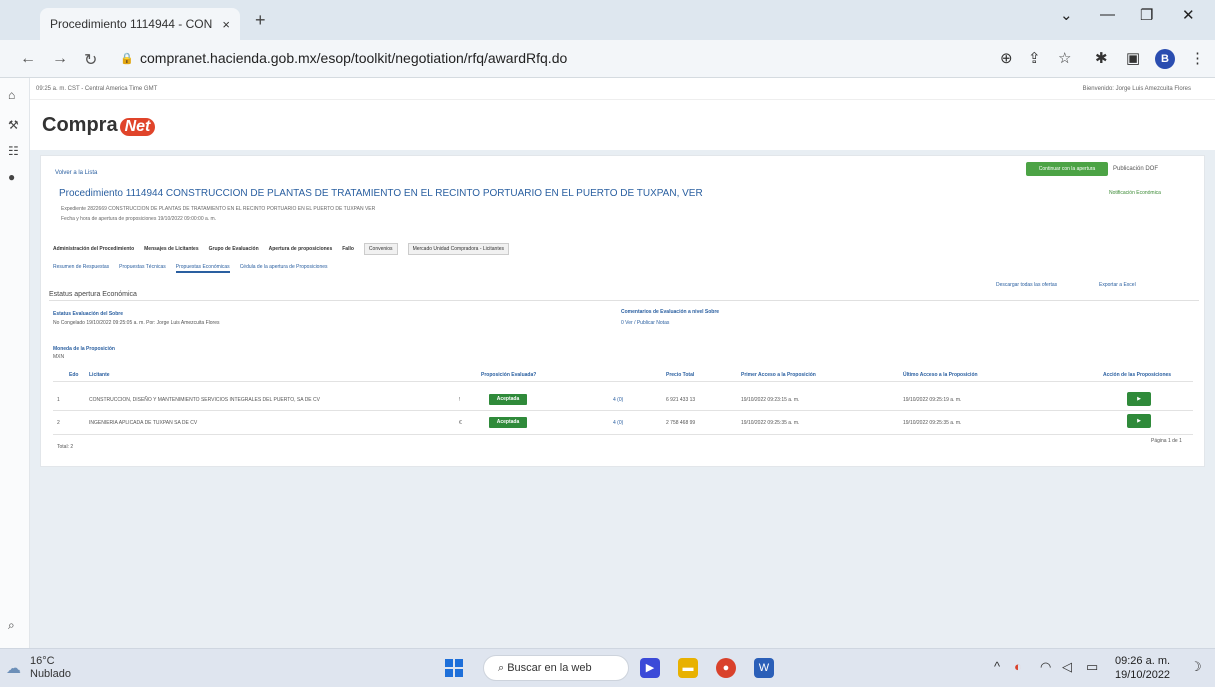 This screenshot has height=687, width=1215. What do you see at coordinates (81, 268) in the screenshot?
I see `subtab-resumen: Resumen de Respuestas` at bounding box center [81, 268].